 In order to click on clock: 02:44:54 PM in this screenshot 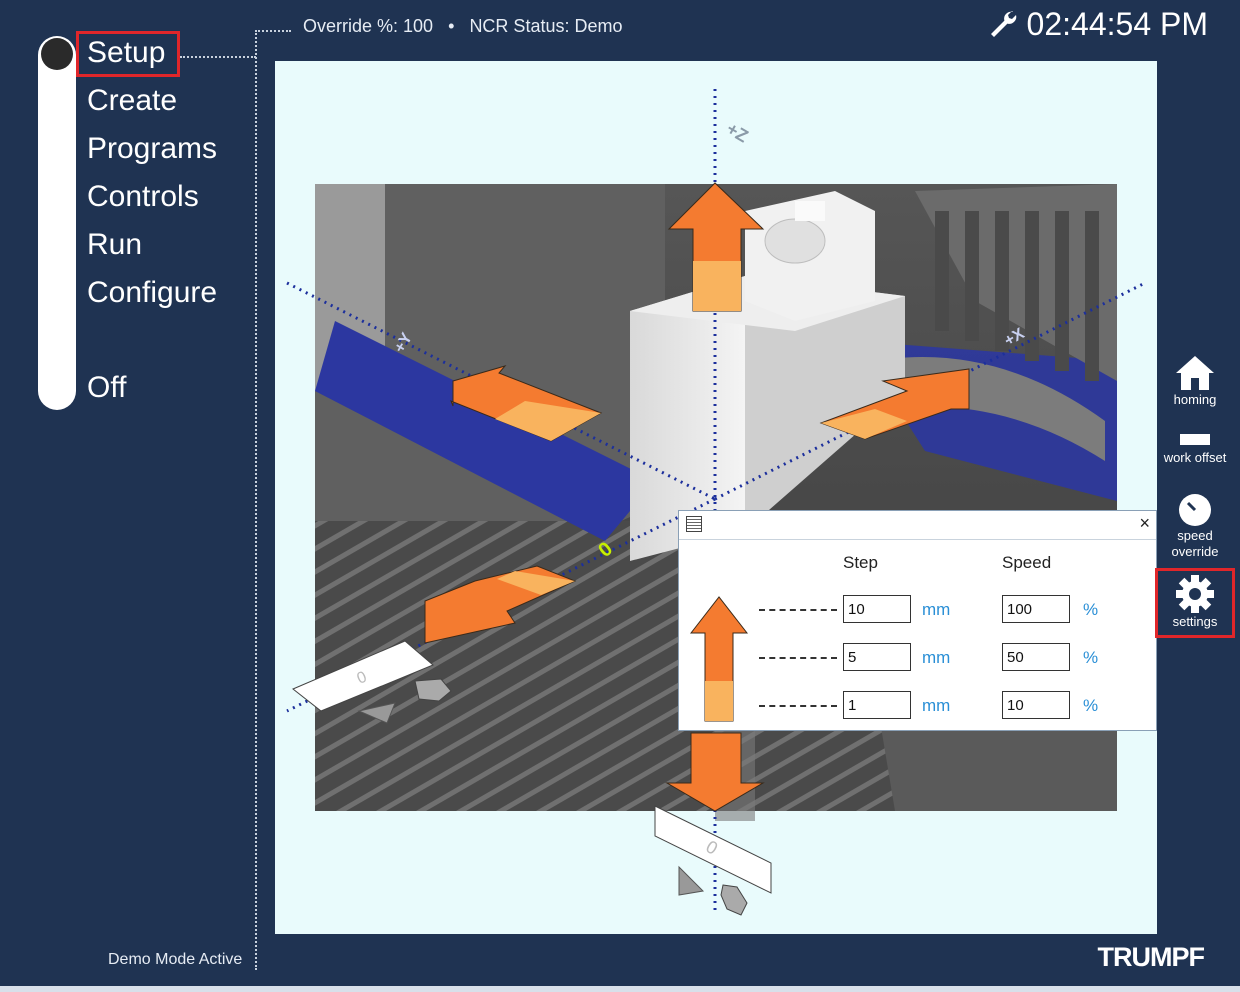, I will do `click(1097, 24)`.